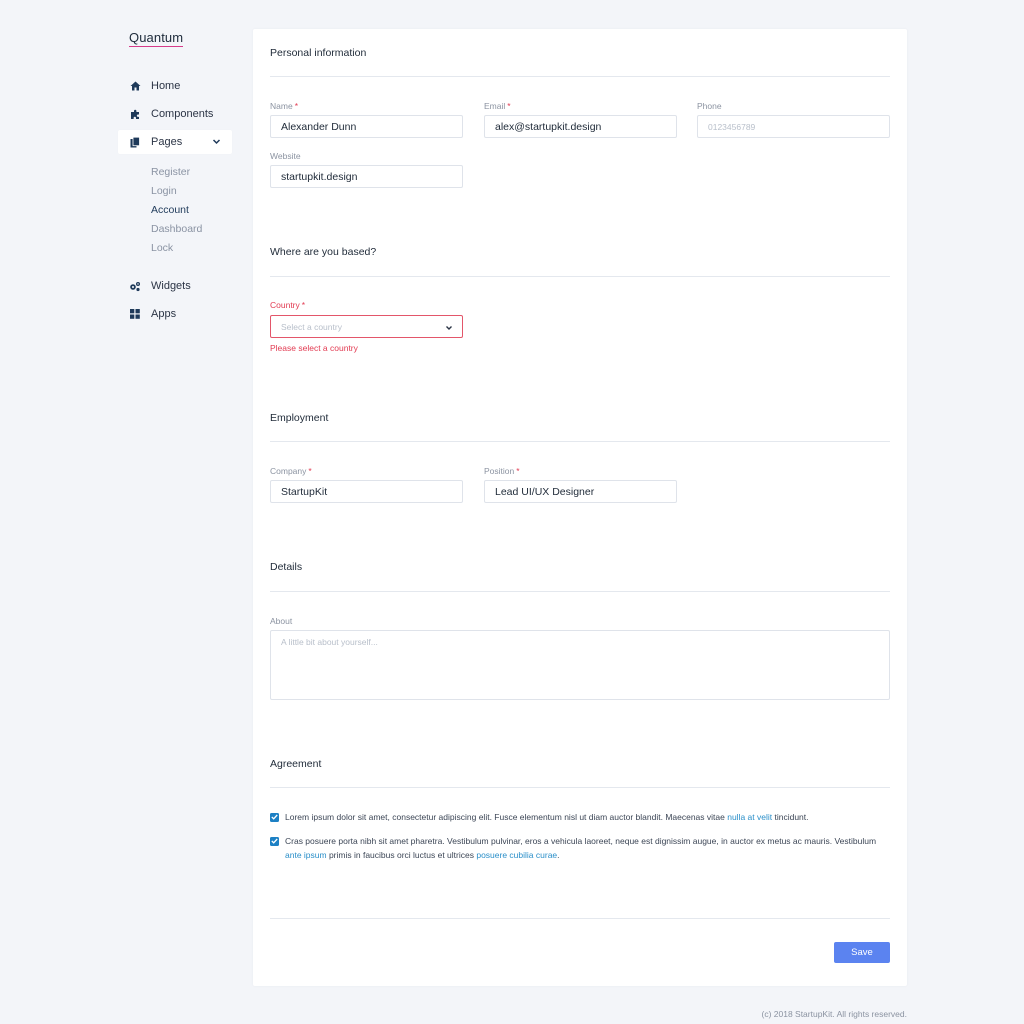 The width and height of the screenshot is (1024, 1024). Describe the element at coordinates (516, 855) in the screenshot. I see `agreement-link: posuere cubilia curae` at that location.